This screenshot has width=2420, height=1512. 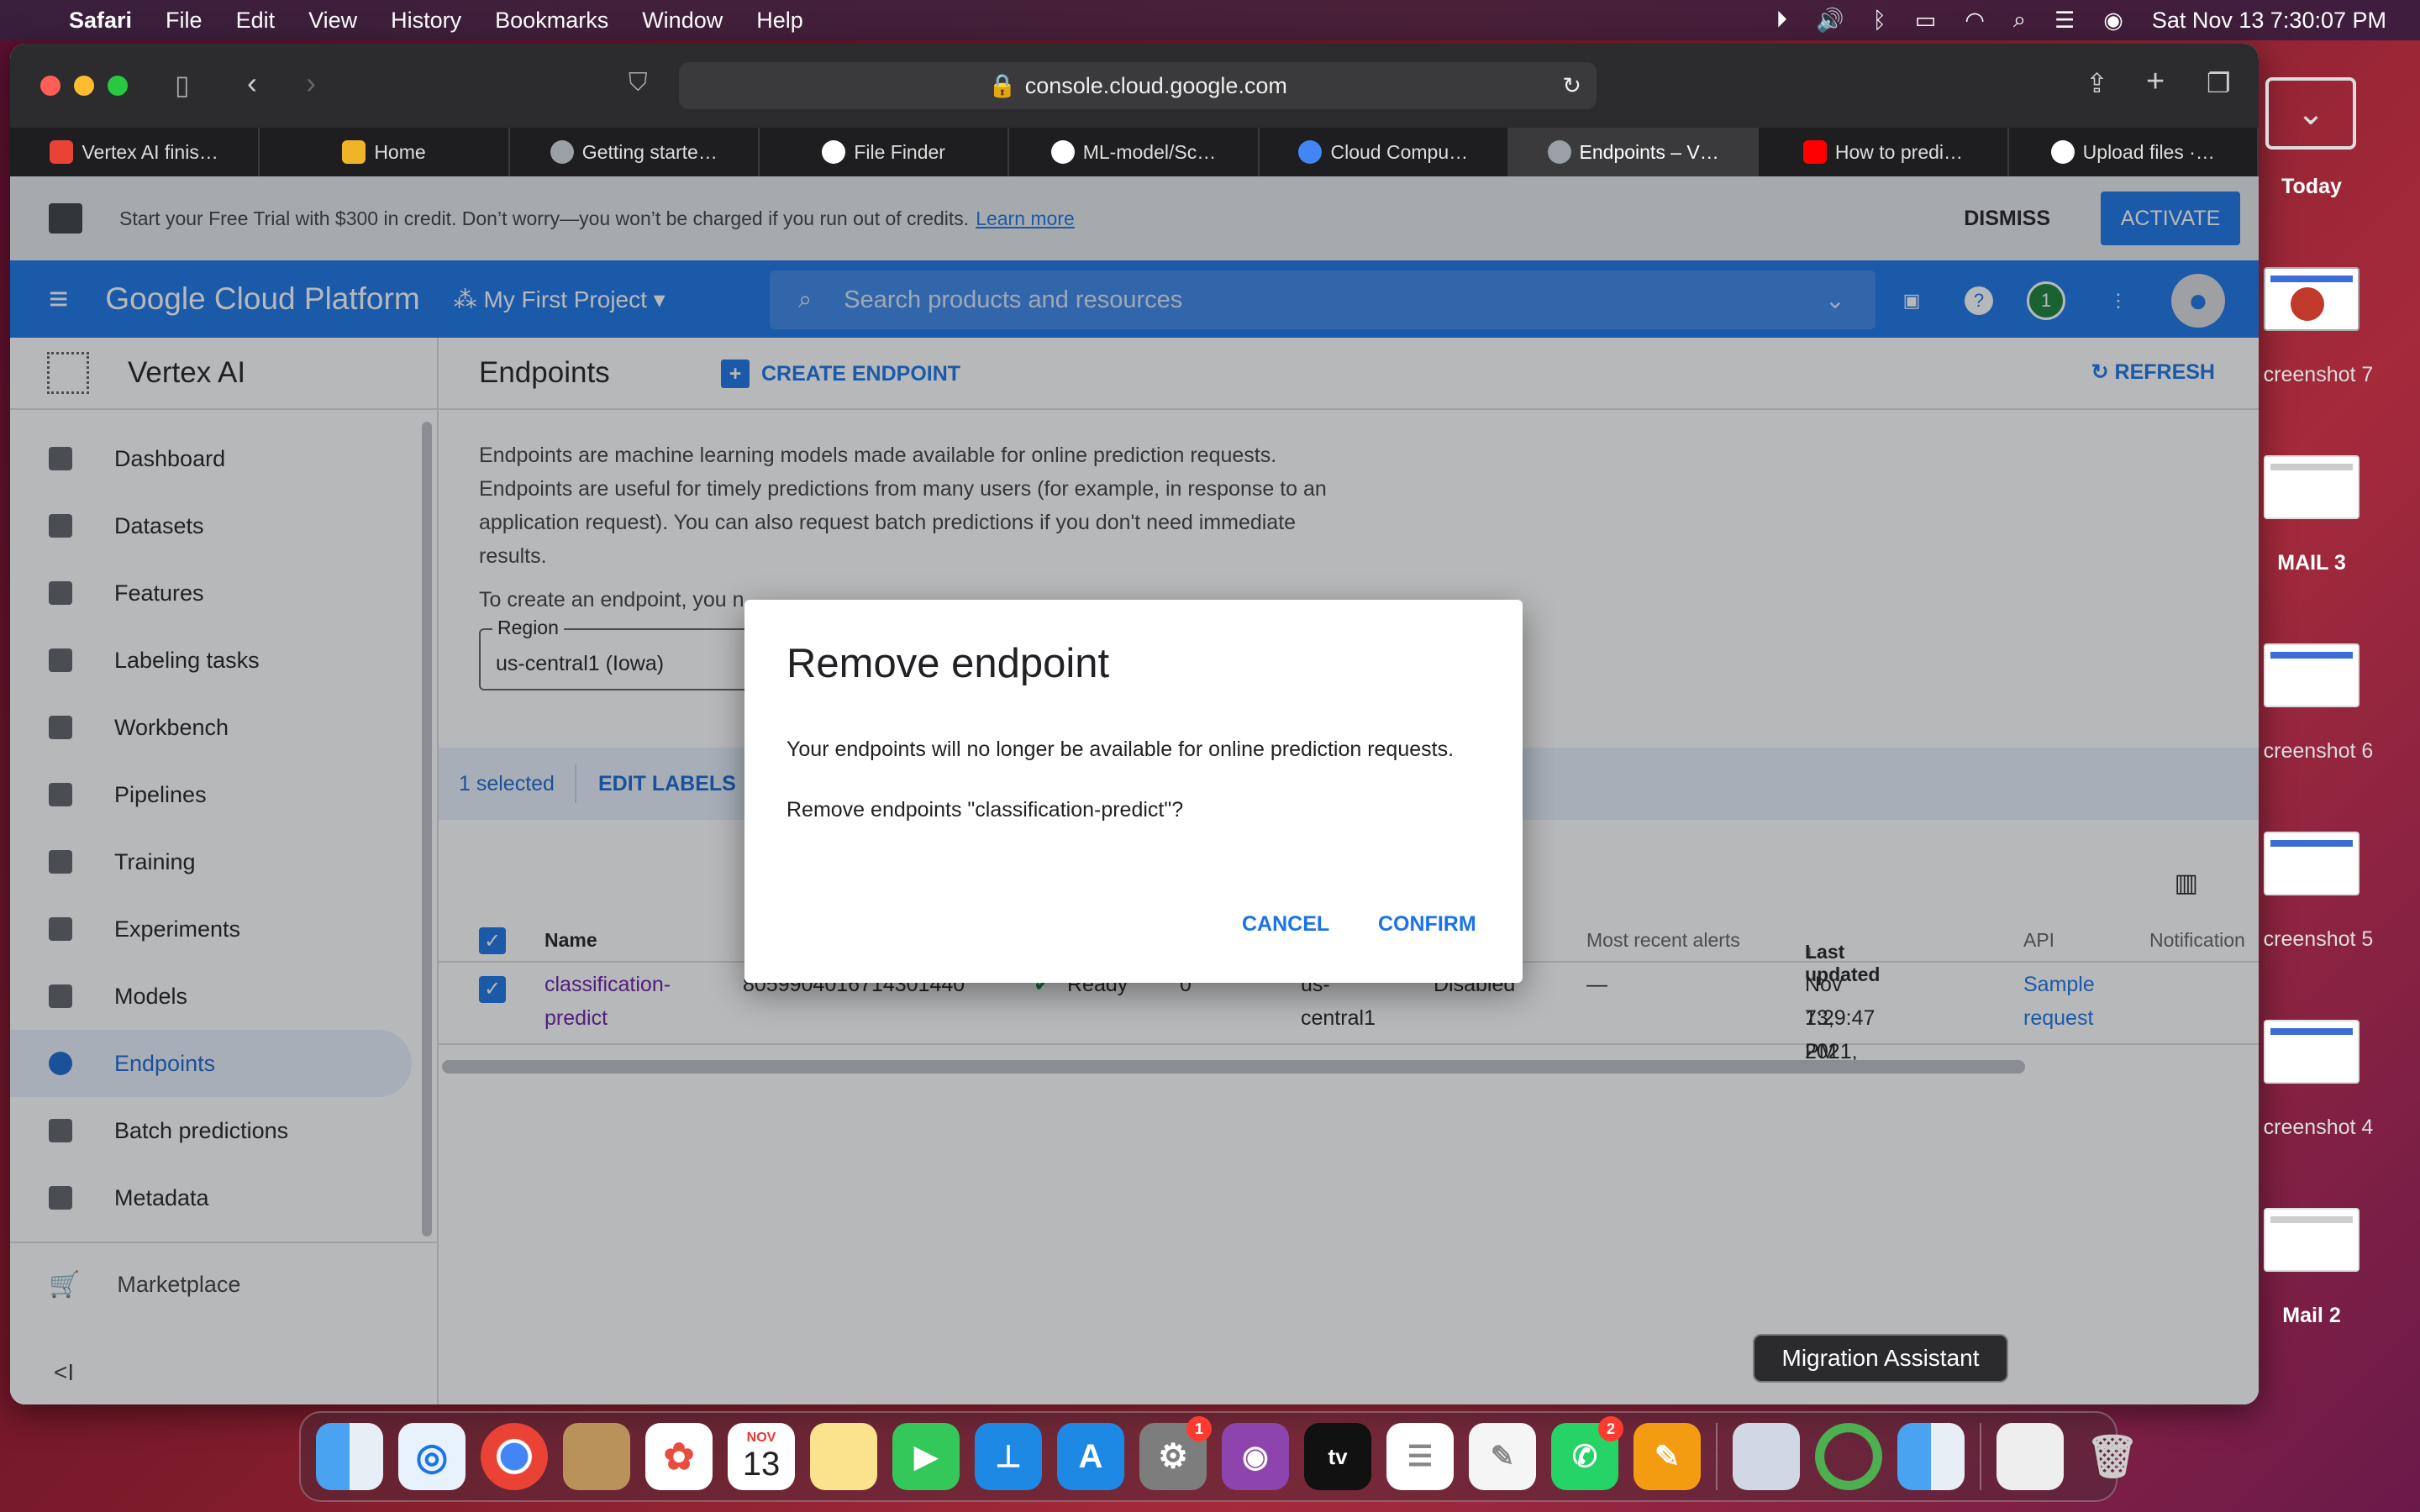 I want to click on screenshot-4-label: creenshot 4, so click(x=2318, y=1127).